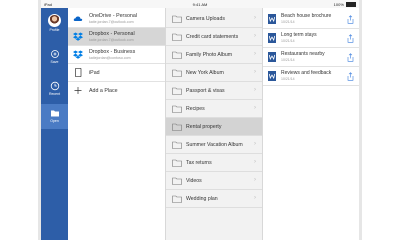 The image size is (400, 240). What do you see at coordinates (311, 57) in the screenshot?
I see `file-item: Restaurants nearby 10/21/14` at bounding box center [311, 57].